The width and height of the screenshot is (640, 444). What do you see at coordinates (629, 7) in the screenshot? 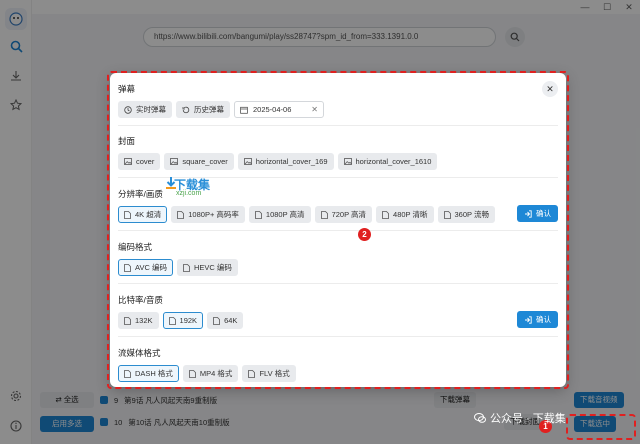
I see `close-window-button: ✕` at bounding box center [629, 7].